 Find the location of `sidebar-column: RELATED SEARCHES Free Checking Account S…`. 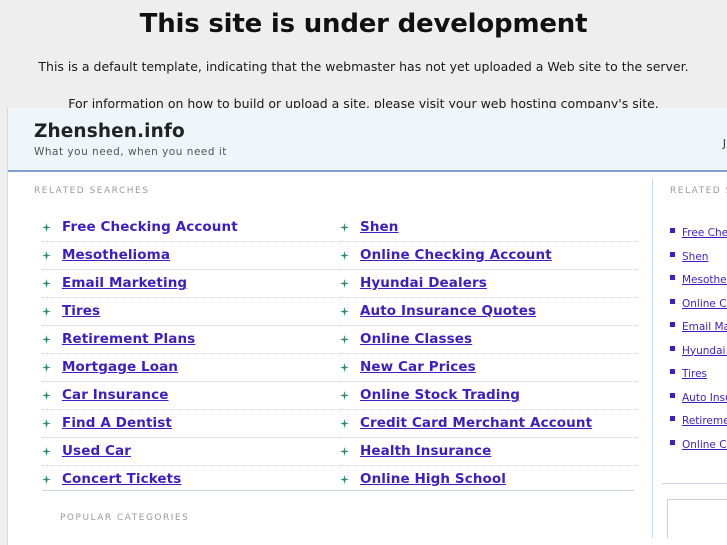

sidebar-column: RELATED SEARCHES Free Checking Account S… is located at coordinates (689, 358).